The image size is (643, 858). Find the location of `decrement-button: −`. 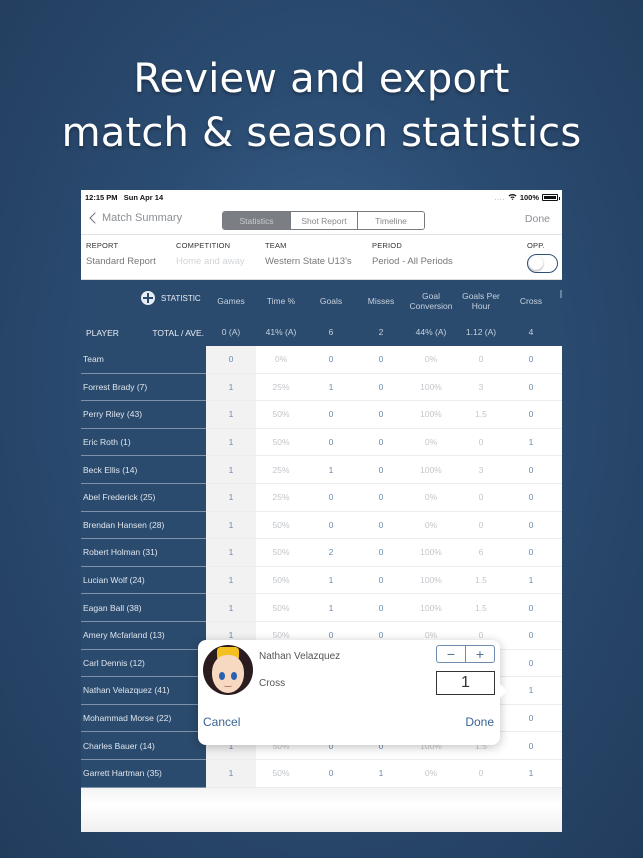

decrement-button: − is located at coordinates (451, 654).